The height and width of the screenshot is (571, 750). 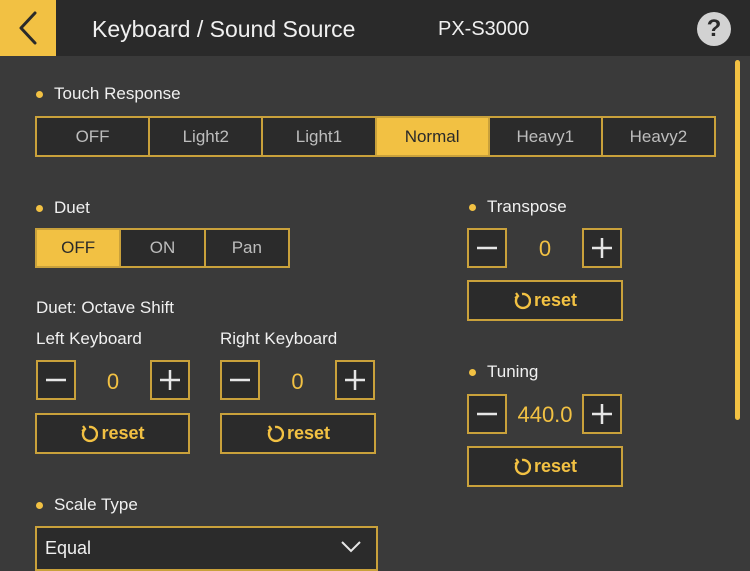 I want to click on right-keyboard-decrement-button, so click(x=240, y=380).